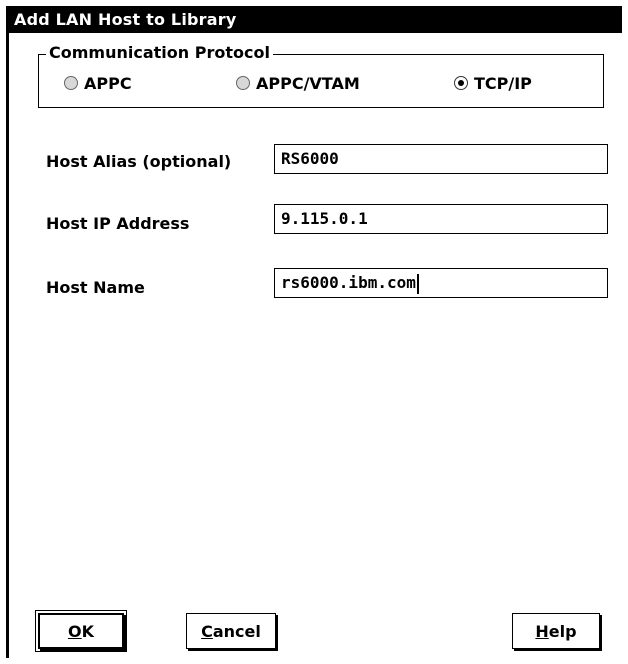  Describe the element at coordinates (74, 631) in the screenshot. I see `ok-button-mnemonic: O` at that location.